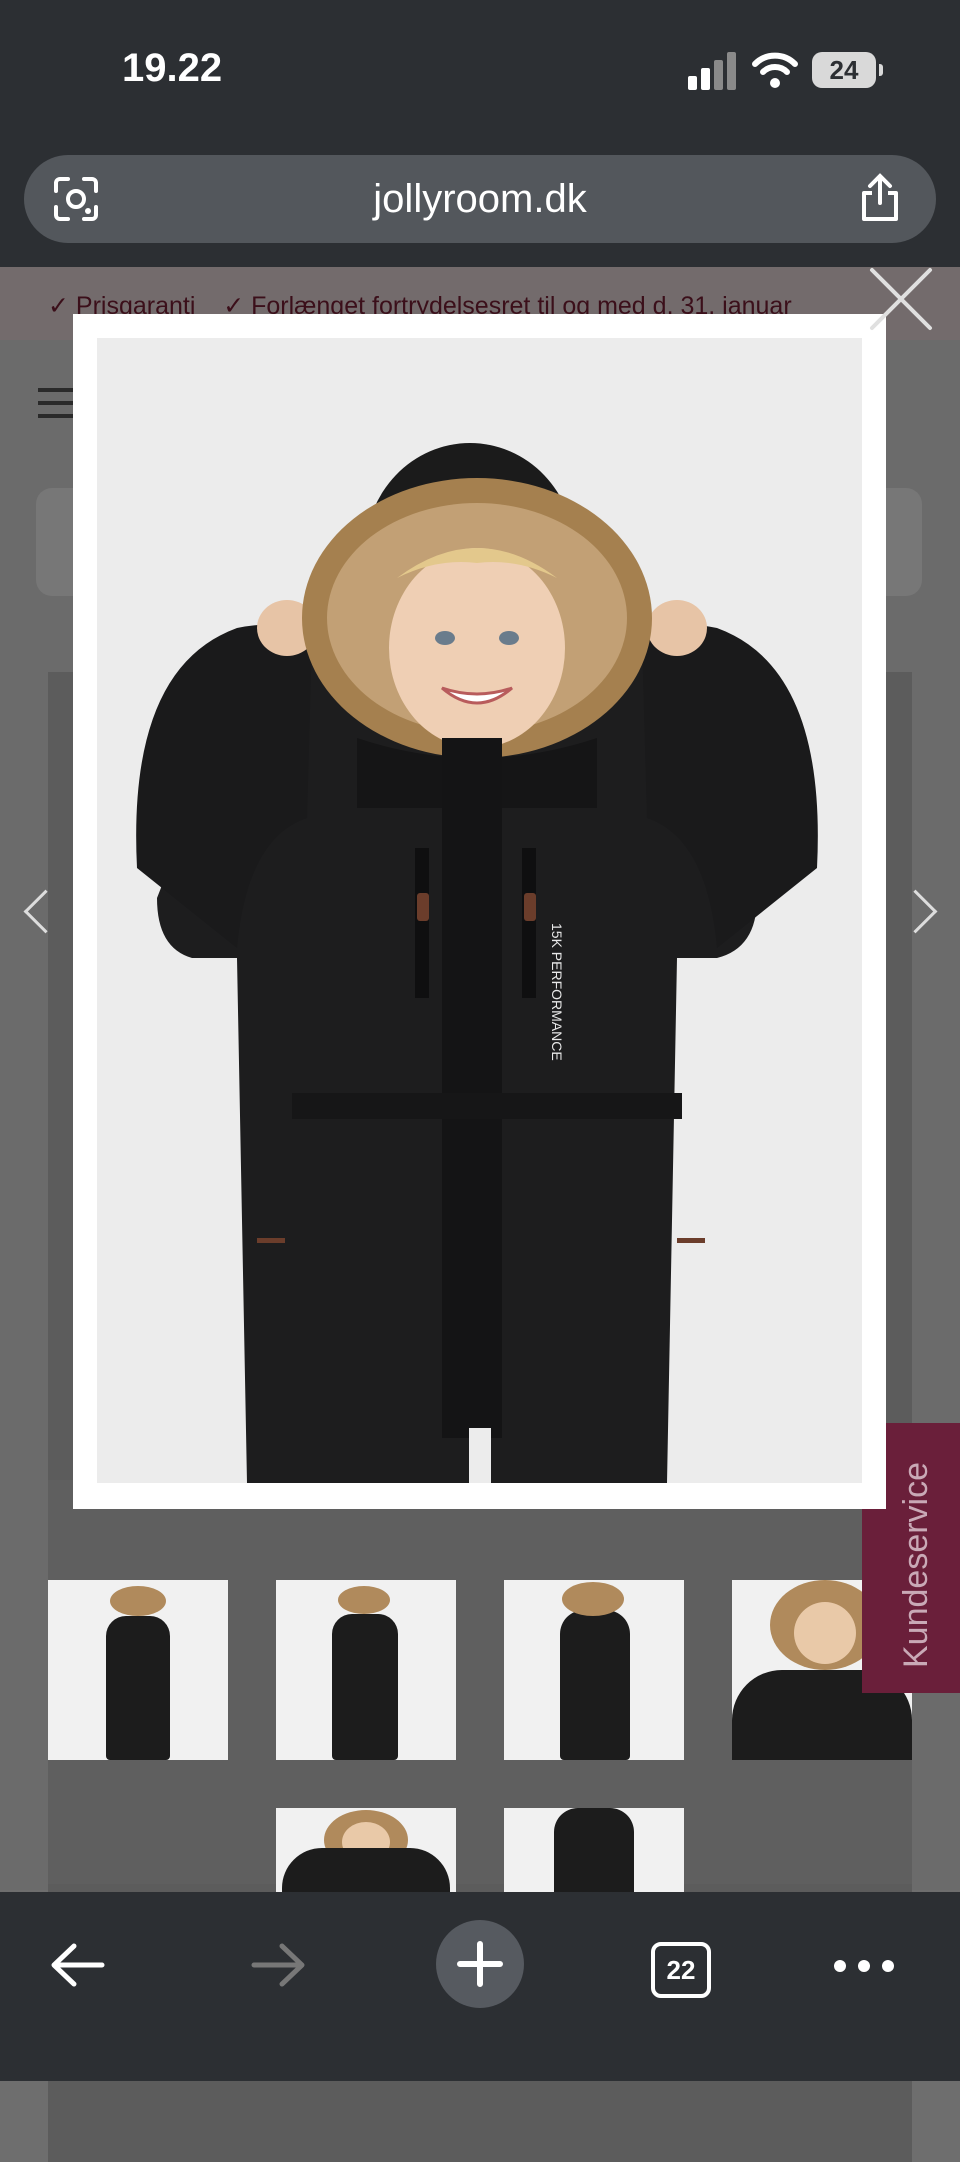  I want to click on wifi-icon, so click(775, 70).